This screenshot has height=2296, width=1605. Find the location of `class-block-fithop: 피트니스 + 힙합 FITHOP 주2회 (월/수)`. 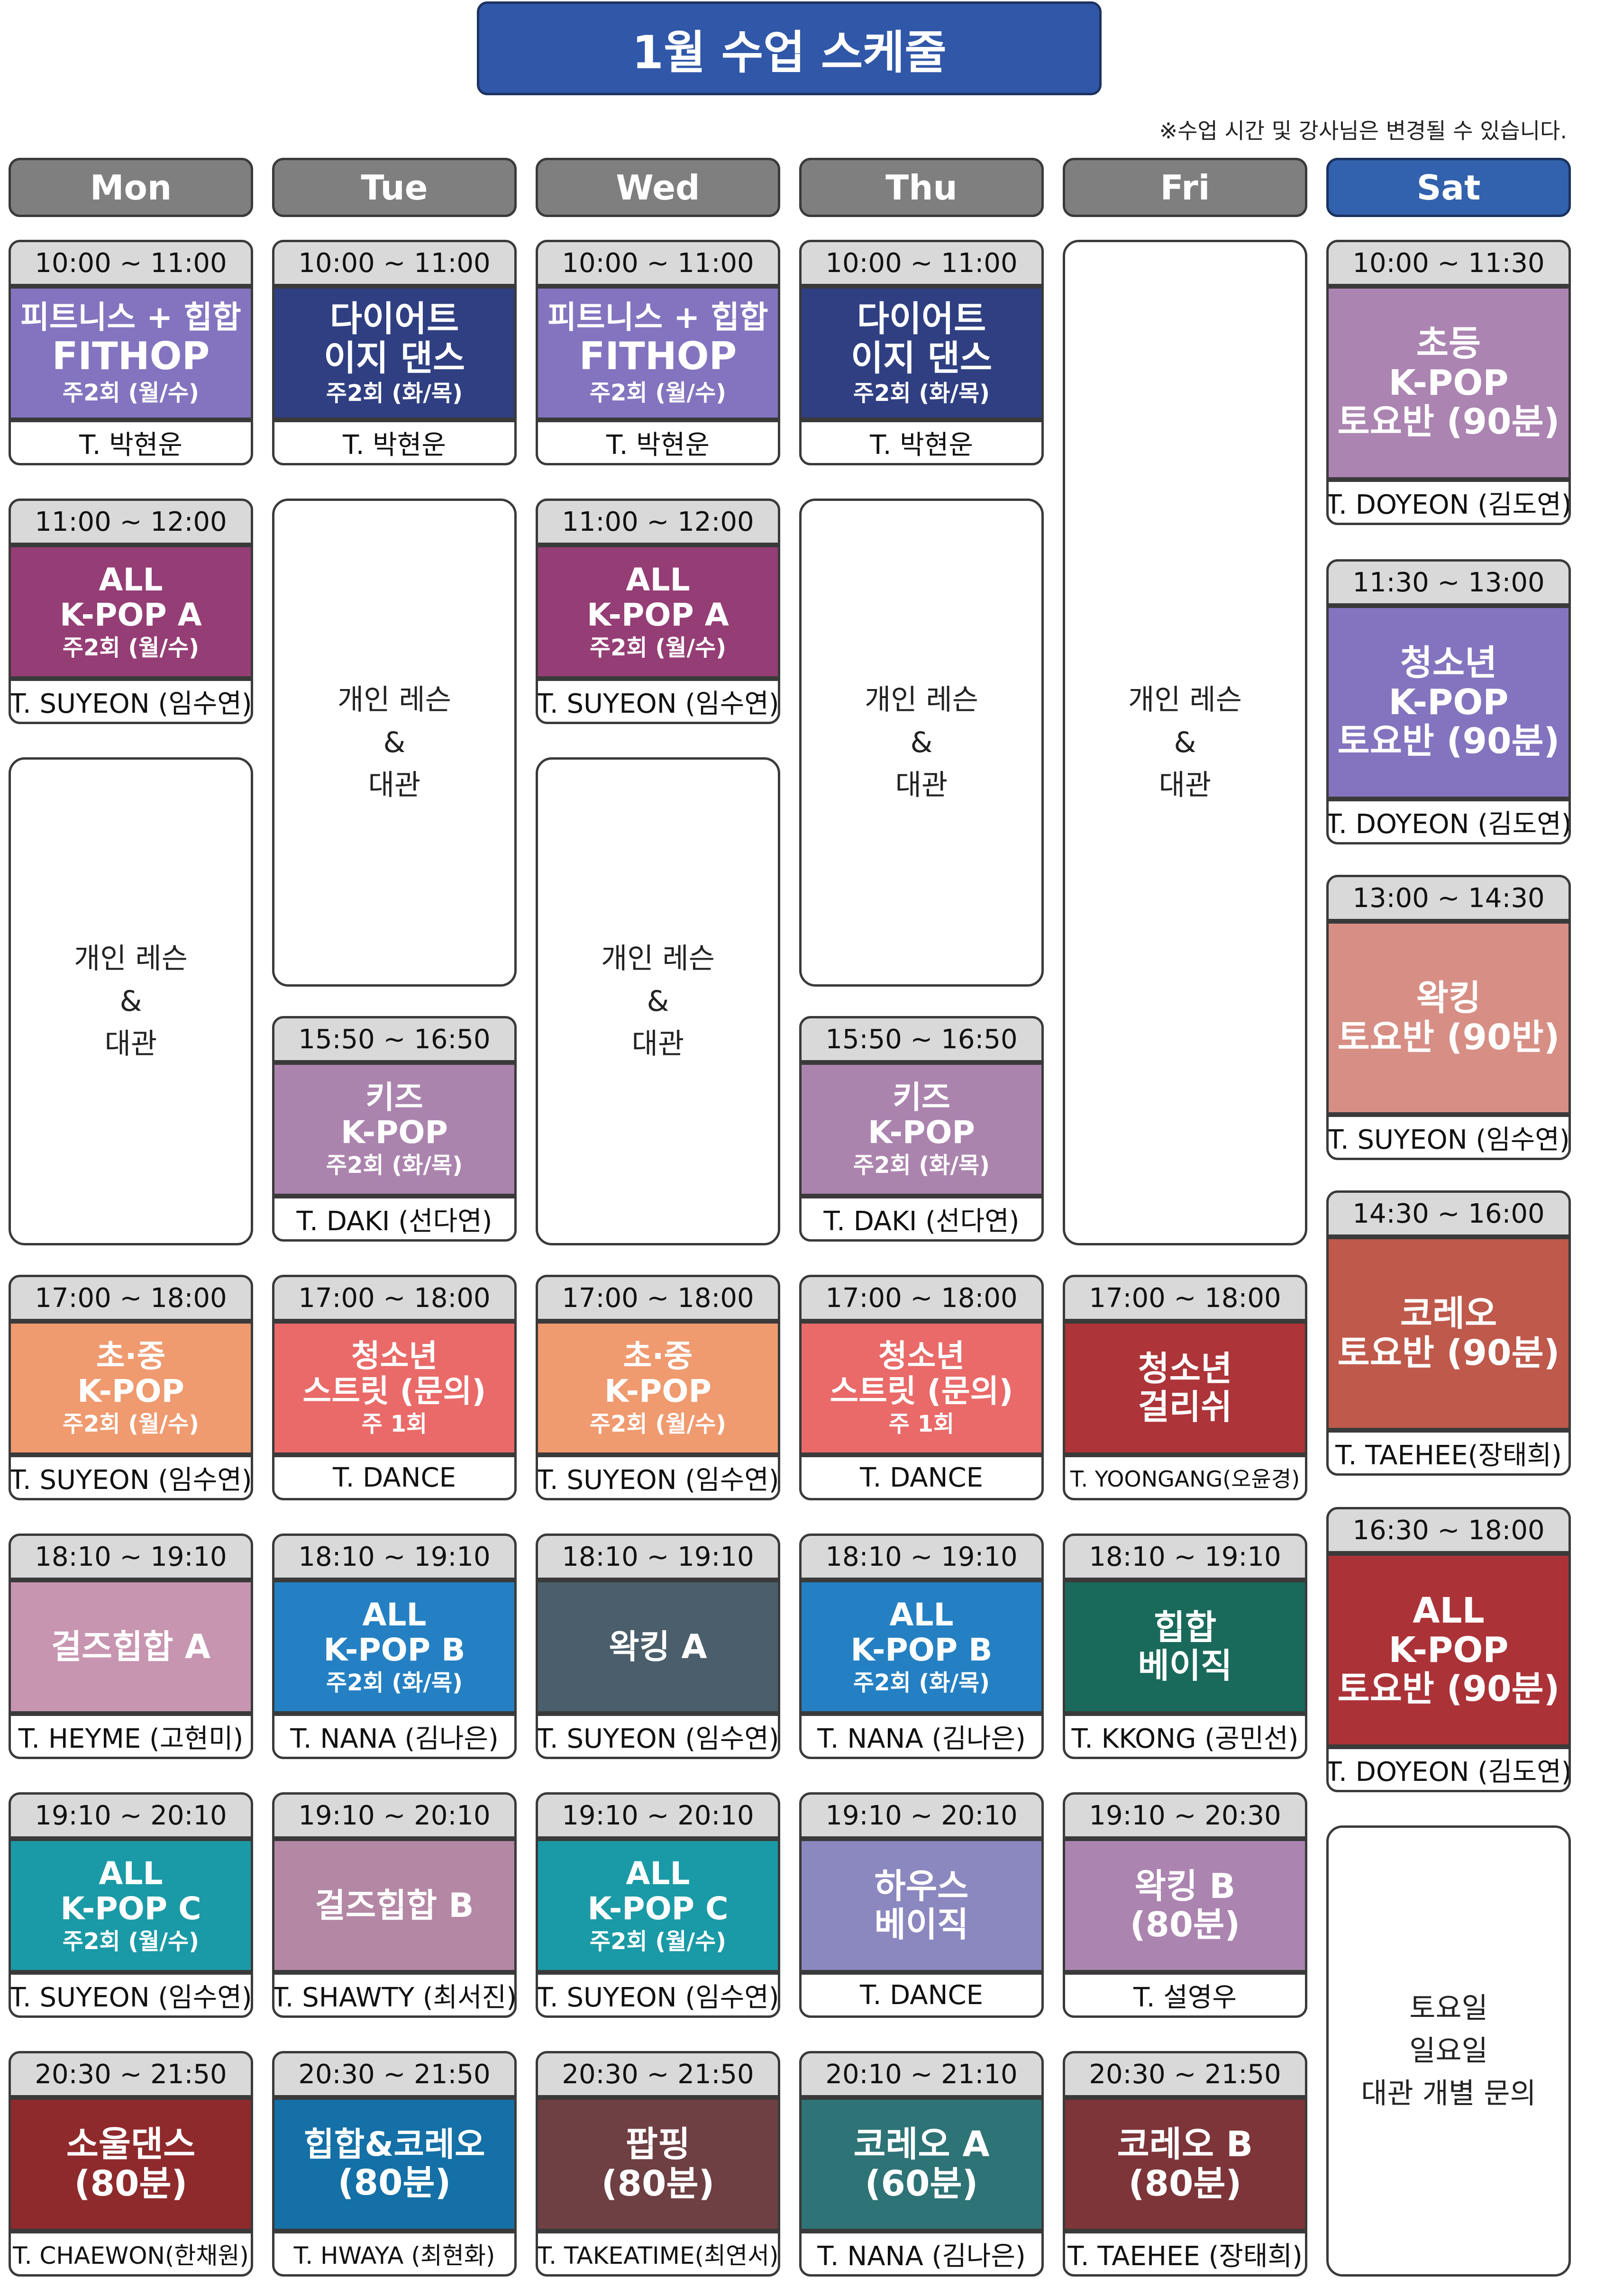

class-block-fithop: 피트니스 + 힙합 FITHOP 주2회 (월/수) is located at coordinates (658, 353).